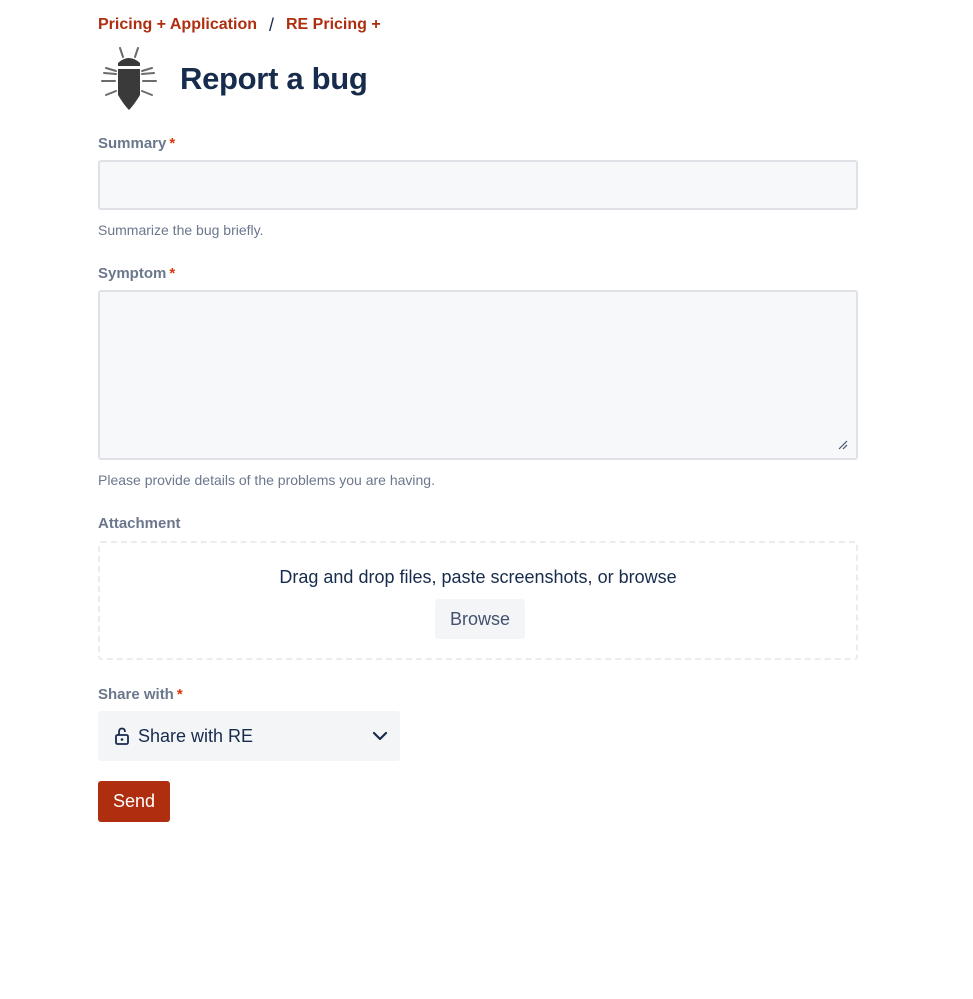  I want to click on send-button: Send, so click(134, 801).